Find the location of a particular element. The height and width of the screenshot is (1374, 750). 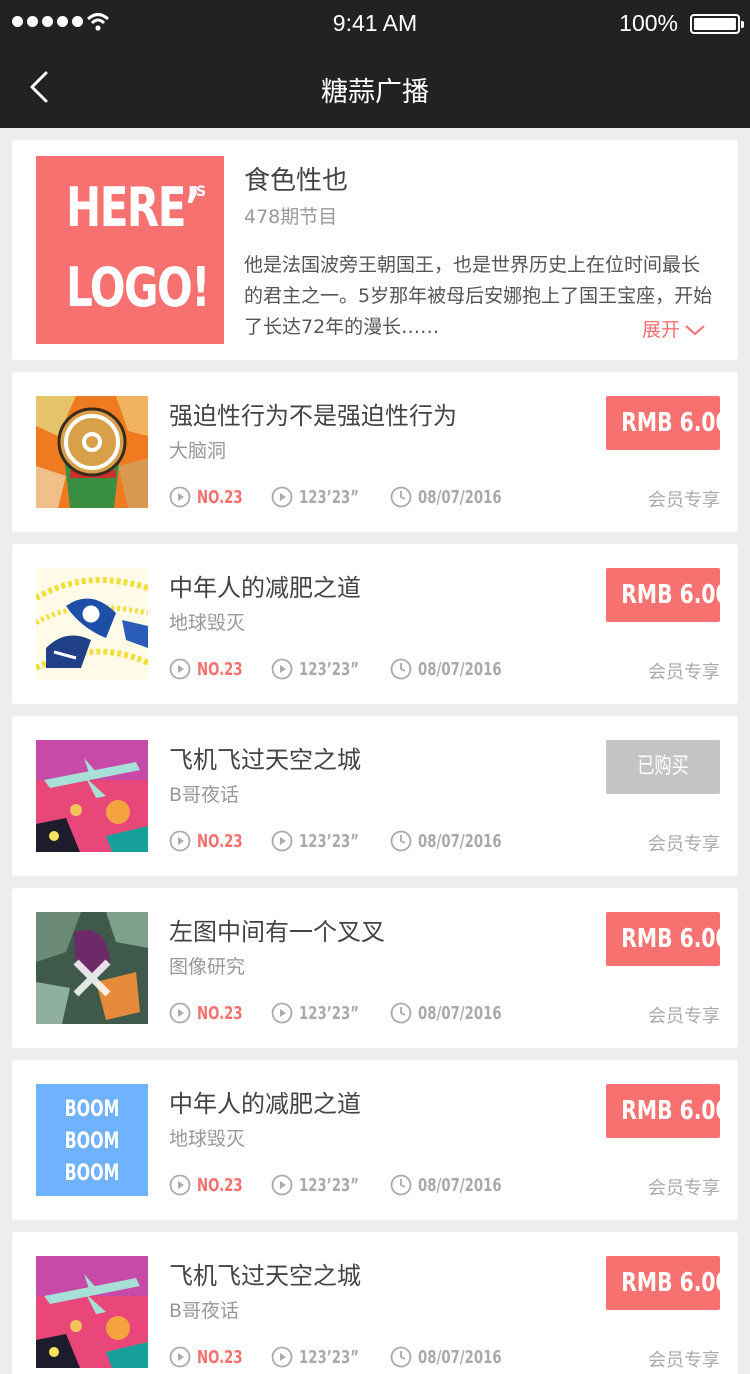

episode-thumbnail: BOOM BOOM BOOM is located at coordinates (92, 1140).